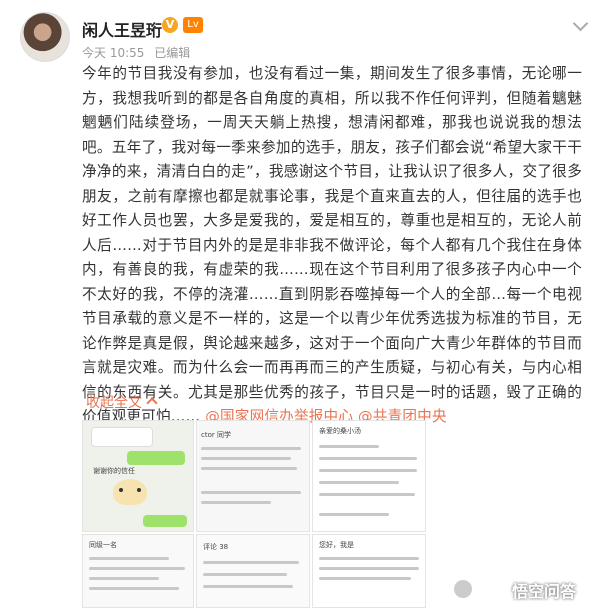 This screenshot has height=608, width=602. Describe the element at coordinates (114, 403) in the screenshot. I see `collapse-label: 收起全文` at that location.